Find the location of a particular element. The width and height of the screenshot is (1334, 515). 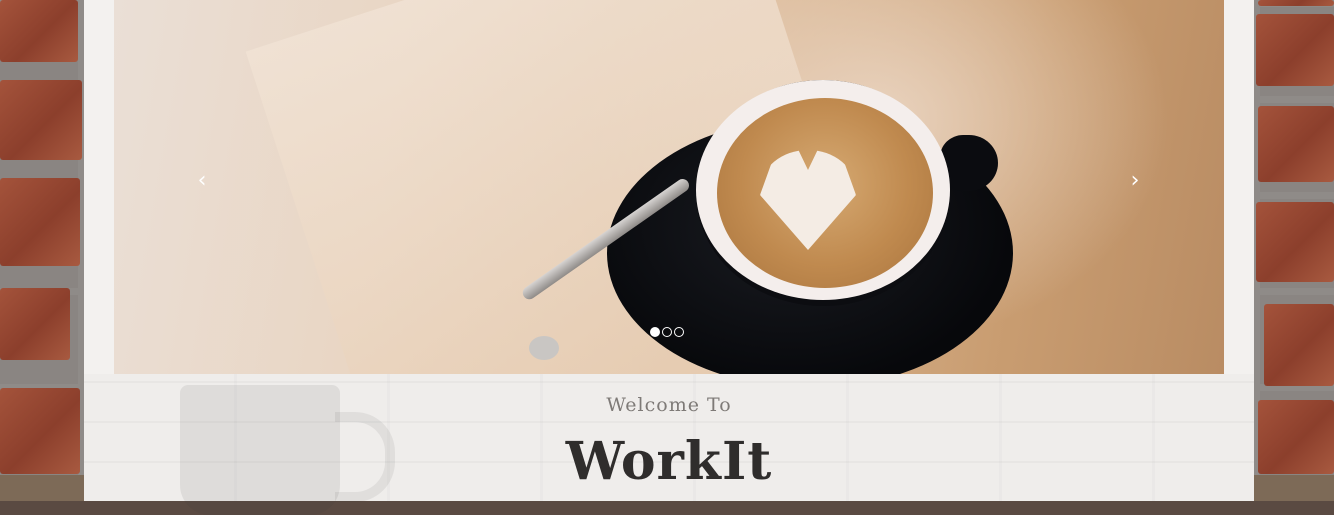

carousel-next-arrow-icon: › is located at coordinates (1135, 181).